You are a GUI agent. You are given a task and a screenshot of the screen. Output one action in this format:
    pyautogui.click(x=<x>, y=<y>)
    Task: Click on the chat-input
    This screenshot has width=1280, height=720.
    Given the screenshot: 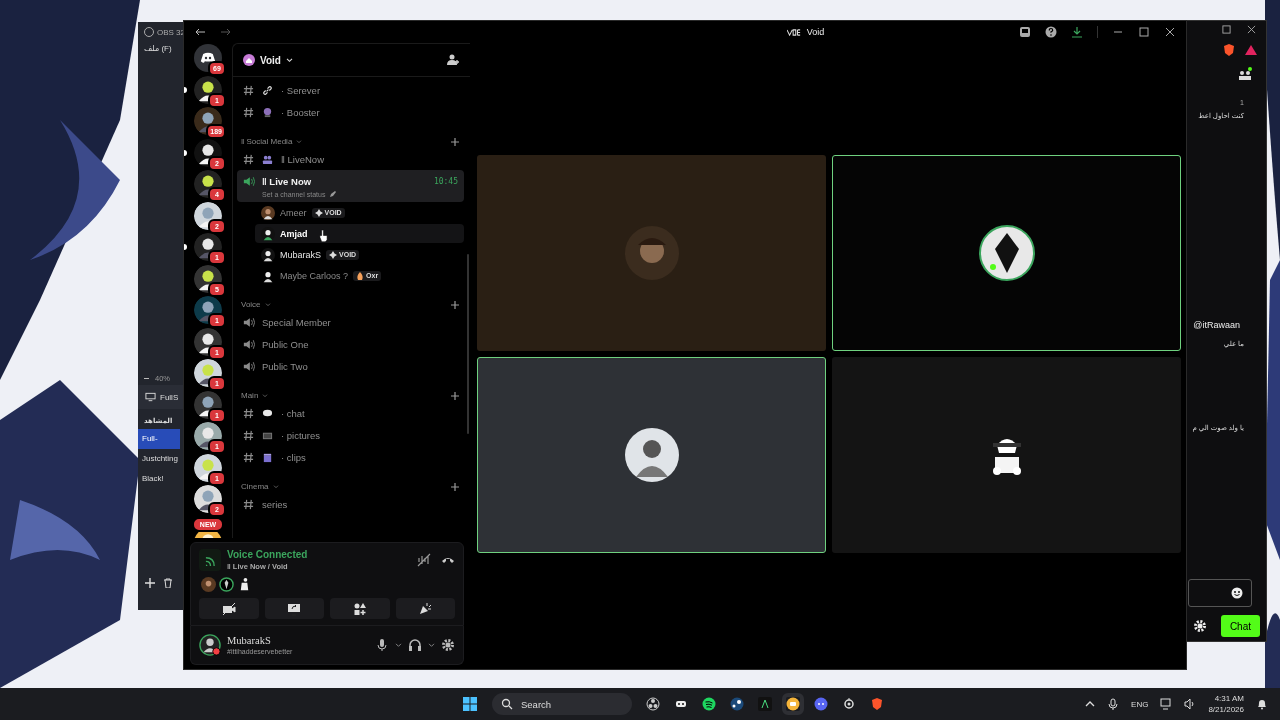 What is the action you would take?
    pyautogui.click(x=1220, y=593)
    